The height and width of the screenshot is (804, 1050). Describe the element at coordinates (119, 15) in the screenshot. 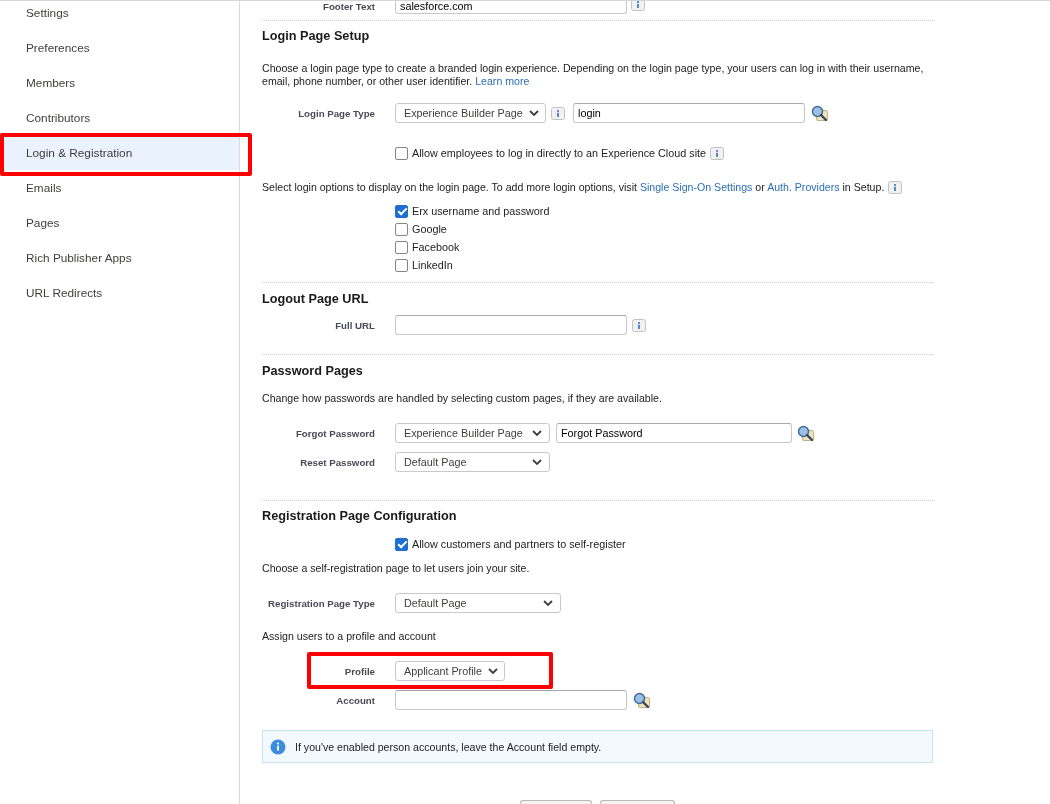

I see `sidebar-item: Settings` at that location.